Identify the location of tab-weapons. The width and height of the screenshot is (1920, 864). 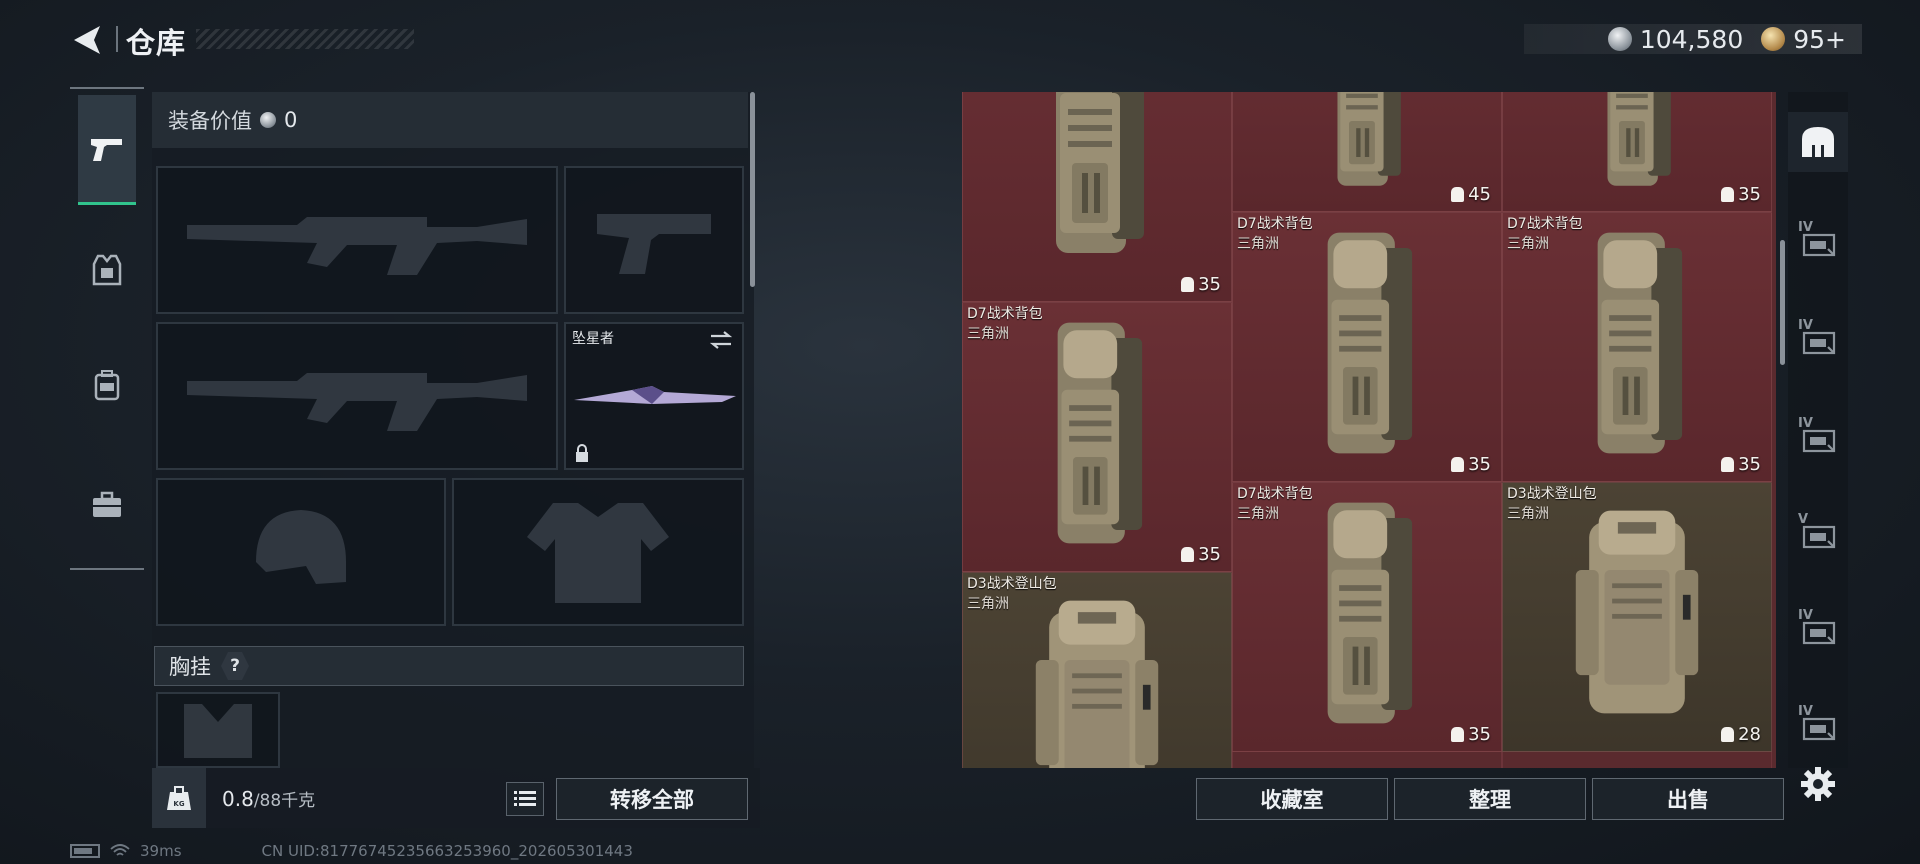
(107, 150).